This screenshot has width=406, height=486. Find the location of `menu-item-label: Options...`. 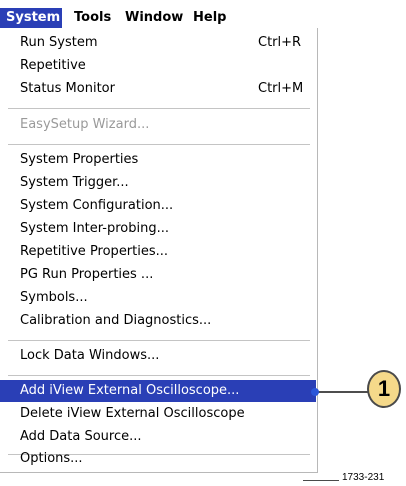

menu-item-label: Options... is located at coordinates (51, 458).